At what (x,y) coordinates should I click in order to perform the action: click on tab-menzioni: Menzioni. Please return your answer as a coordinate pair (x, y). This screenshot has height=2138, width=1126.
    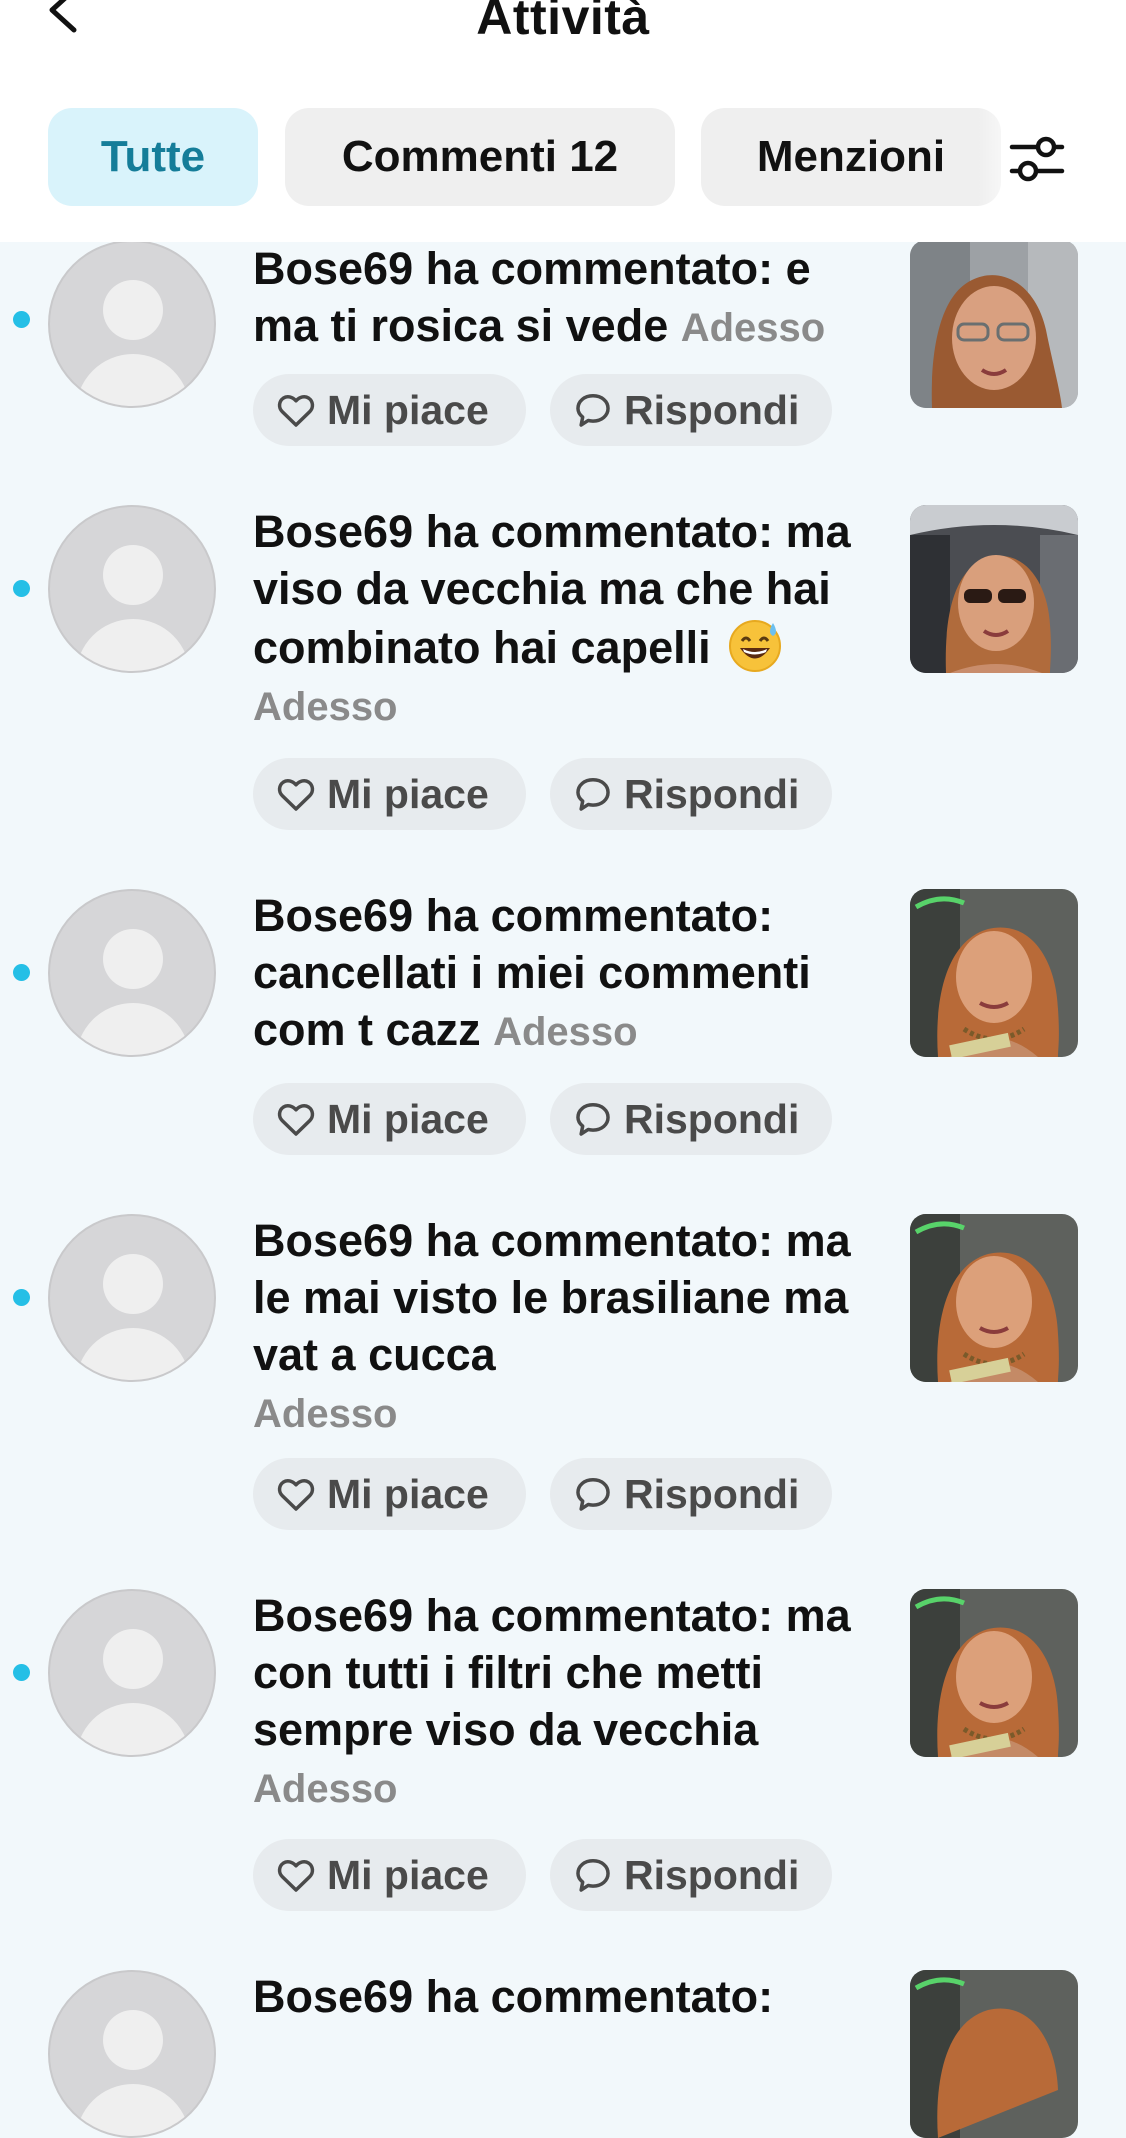
    Looking at the image, I should click on (851, 157).